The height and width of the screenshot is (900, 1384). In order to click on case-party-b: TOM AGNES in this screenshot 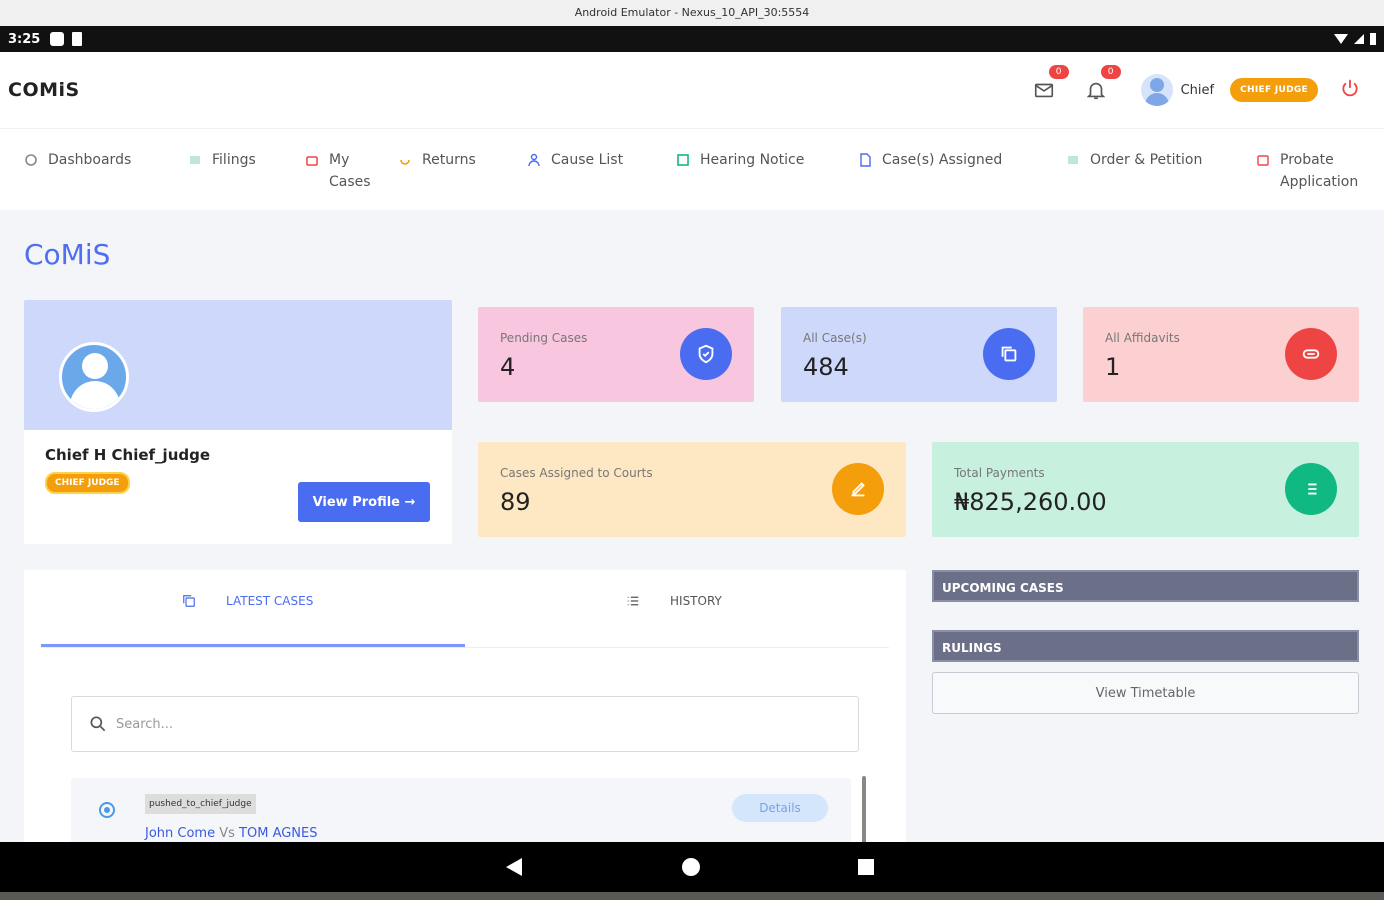, I will do `click(278, 833)`.